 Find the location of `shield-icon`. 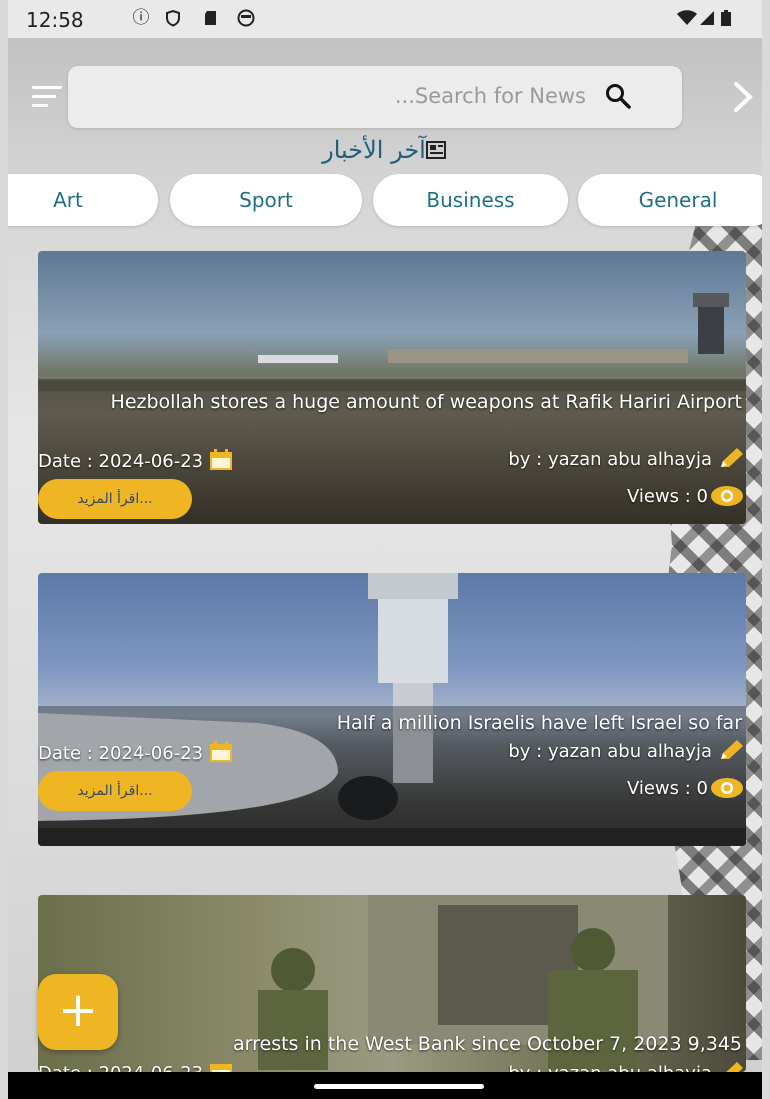

shield-icon is located at coordinates (173, 18).